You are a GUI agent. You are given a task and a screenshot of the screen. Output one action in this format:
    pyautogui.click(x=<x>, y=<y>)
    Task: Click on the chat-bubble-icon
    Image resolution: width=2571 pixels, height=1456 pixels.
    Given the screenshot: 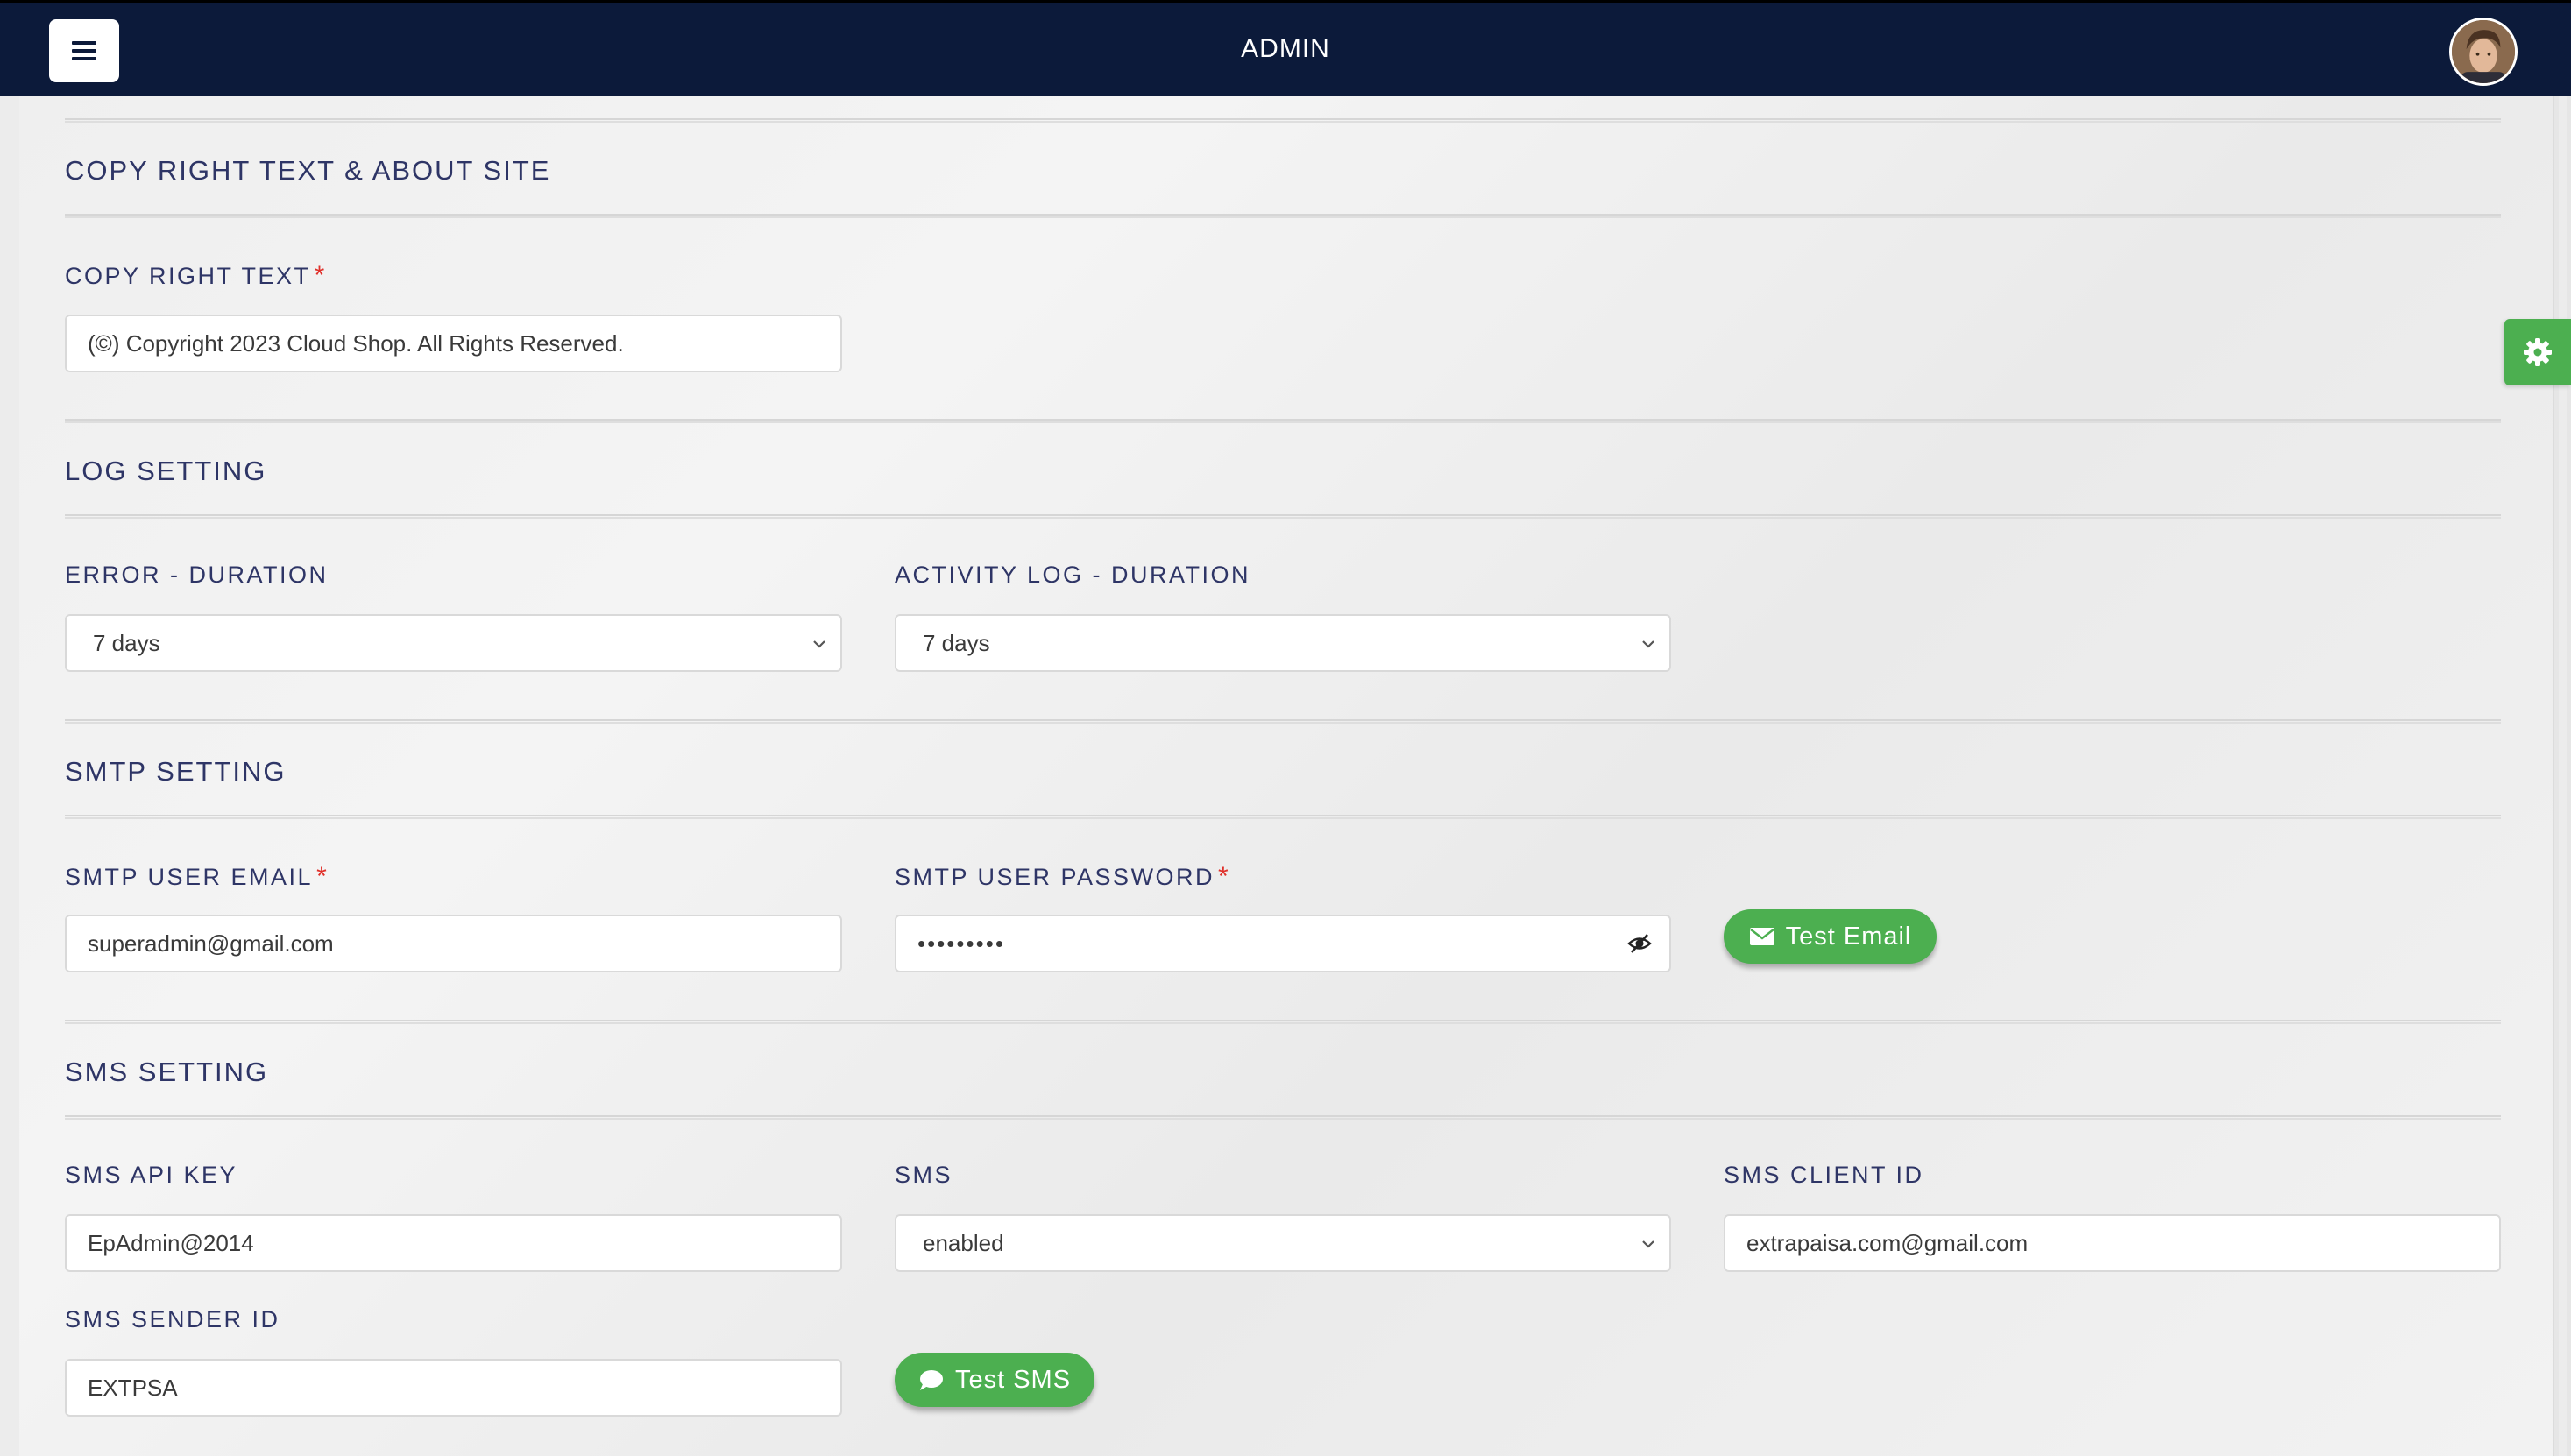 What is the action you would take?
    pyautogui.click(x=931, y=1380)
    